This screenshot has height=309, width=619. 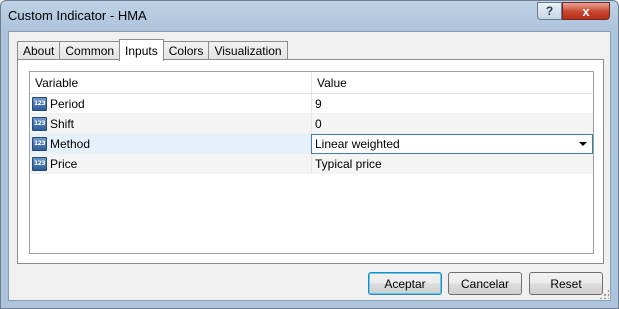 What do you see at coordinates (452, 103) in the screenshot?
I see `value-cell-period: 9` at bounding box center [452, 103].